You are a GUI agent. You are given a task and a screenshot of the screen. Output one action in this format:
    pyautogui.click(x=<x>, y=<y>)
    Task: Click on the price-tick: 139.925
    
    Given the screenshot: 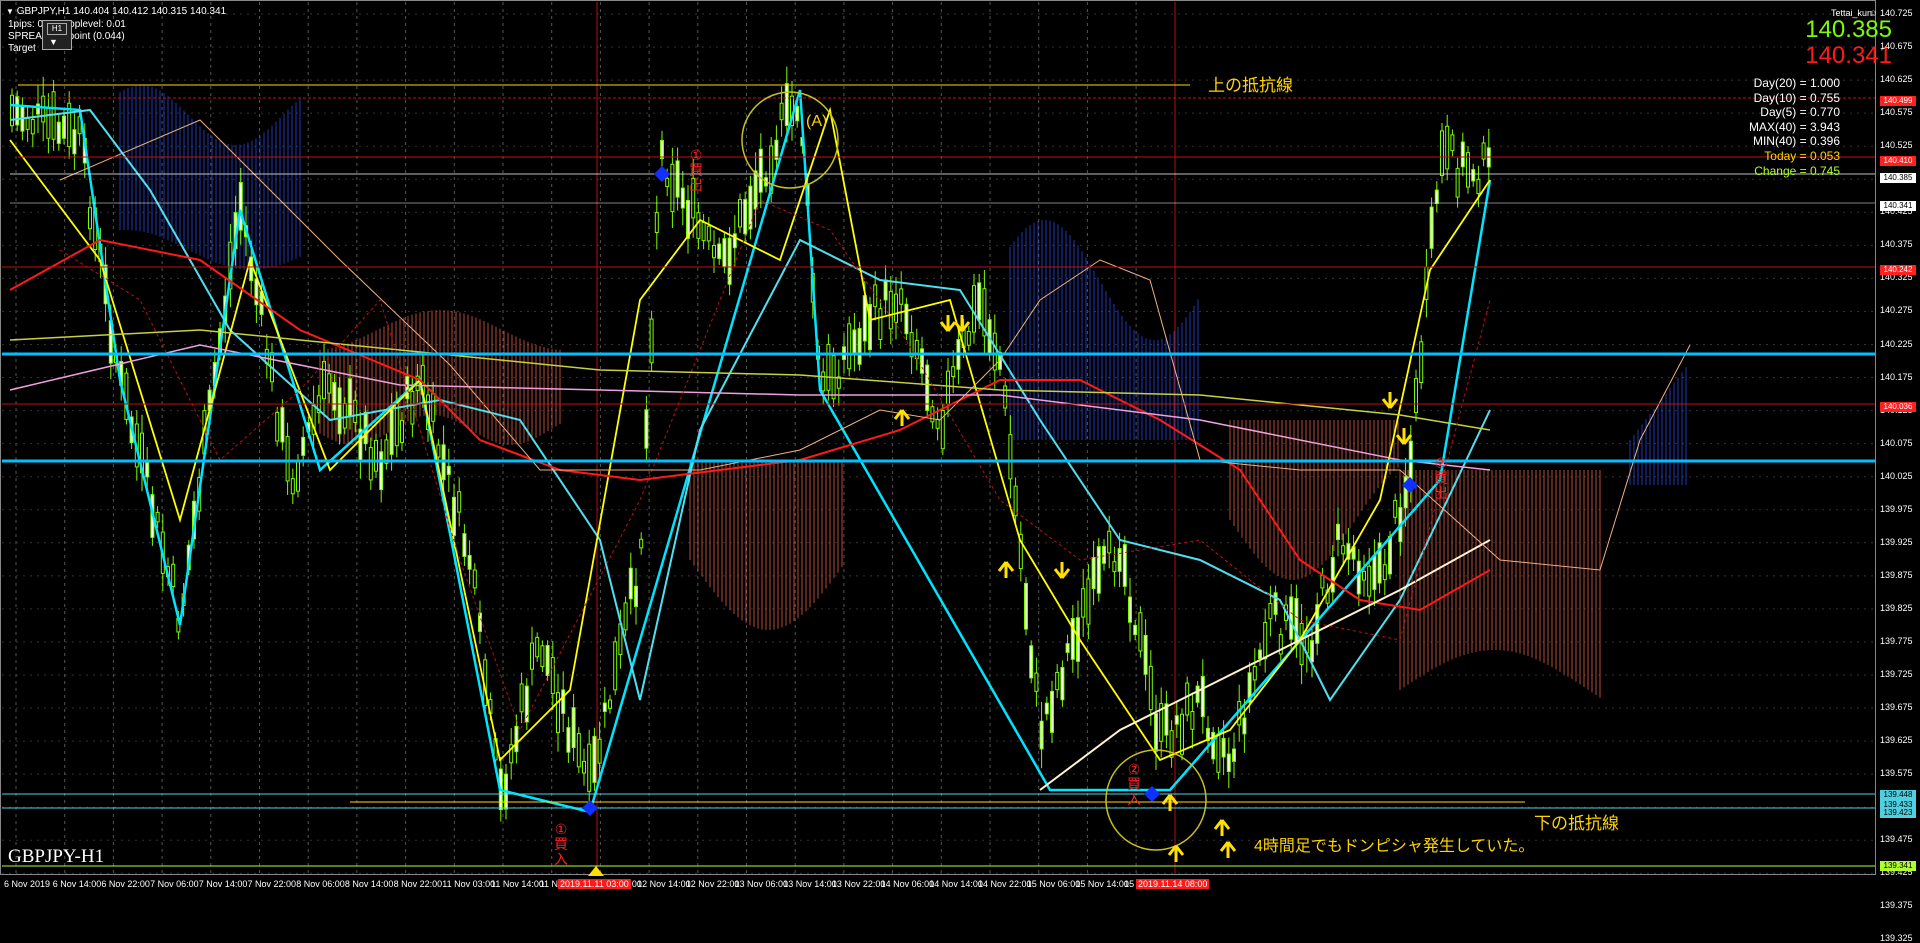 What is the action you would take?
    pyautogui.click(x=1896, y=541)
    